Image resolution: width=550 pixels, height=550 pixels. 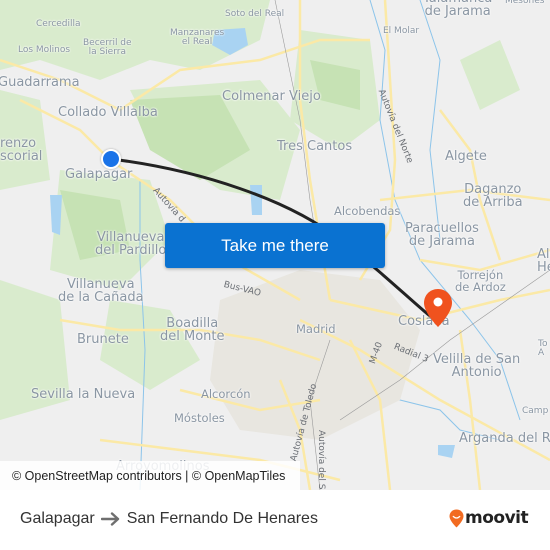 What do you see at coordinates (197, 37) in the screenshot?
I see `place-label: Manzanares el Real` at bounding box center [197, 37].